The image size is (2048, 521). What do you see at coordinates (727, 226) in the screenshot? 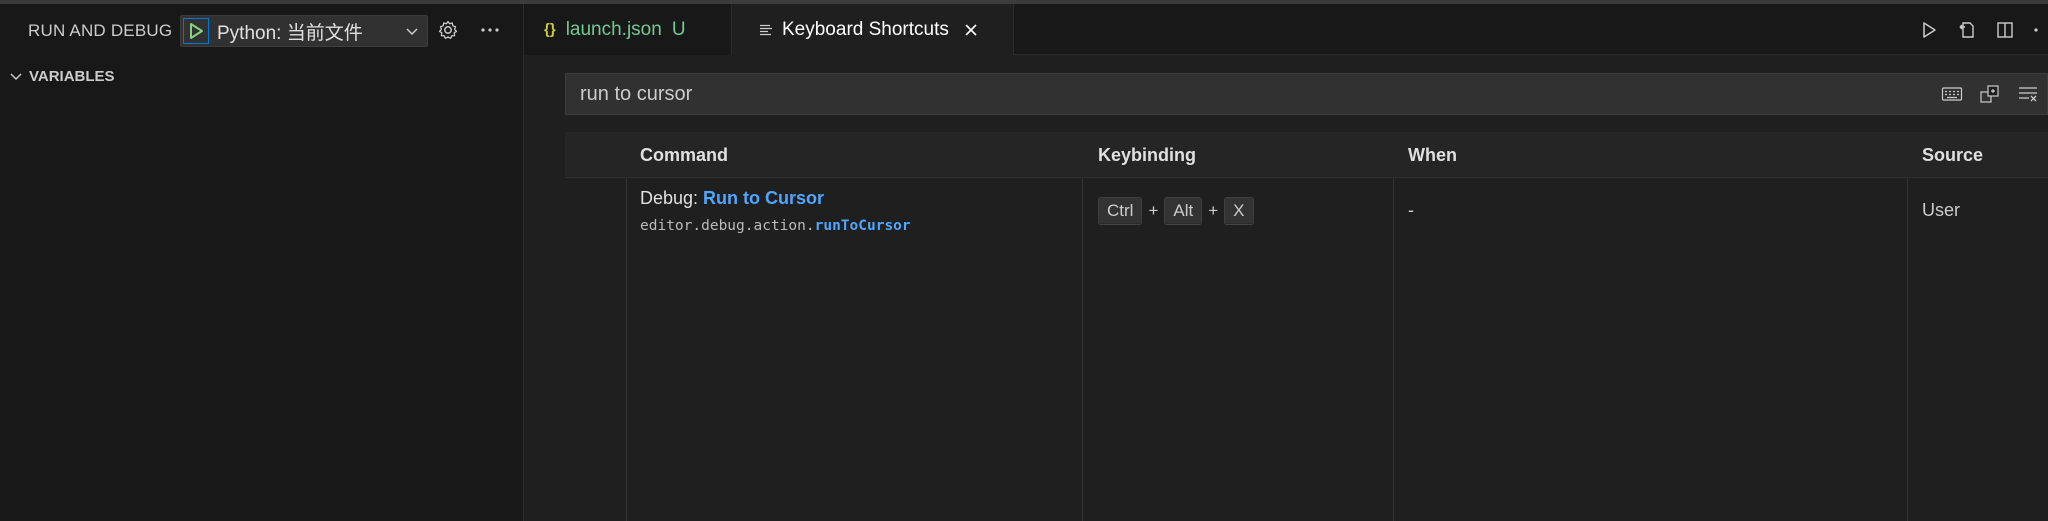
I see `command-id-prefix: editor.debug.action.` at bounding box center [727, 226].